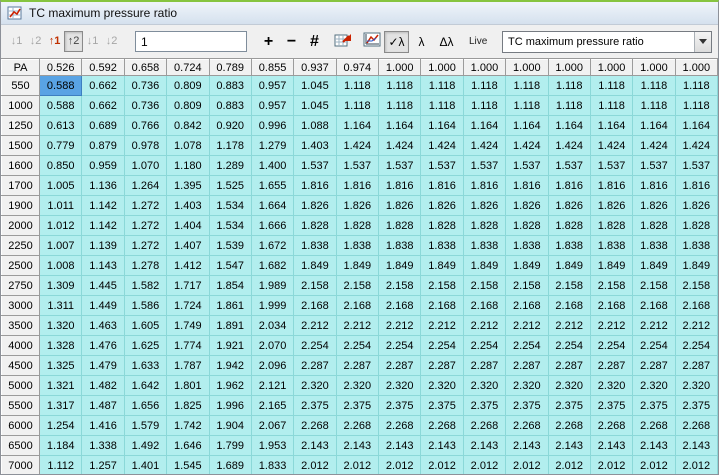 The height and width of the screenshot is (475, 719). Describe the element at coordinates (230, 365) in the screenshot. I see `table-cell: 1.942` at that location.